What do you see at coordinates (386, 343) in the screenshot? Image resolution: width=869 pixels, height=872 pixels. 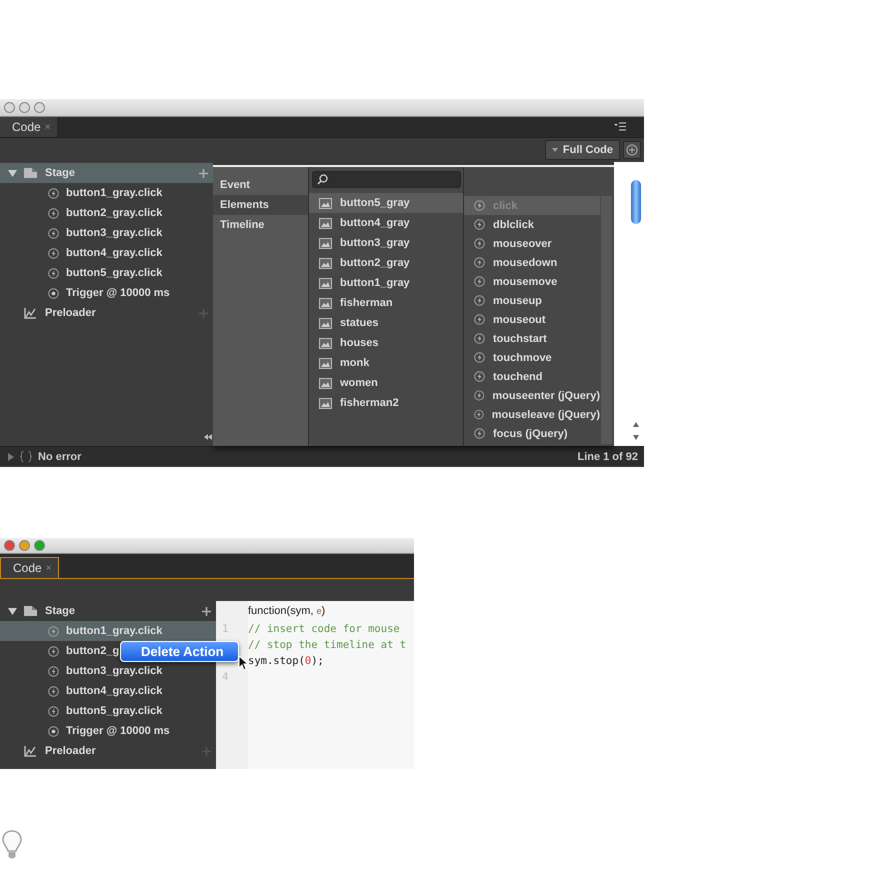 I see `element-item: houses` at bounding box center [386, 343].